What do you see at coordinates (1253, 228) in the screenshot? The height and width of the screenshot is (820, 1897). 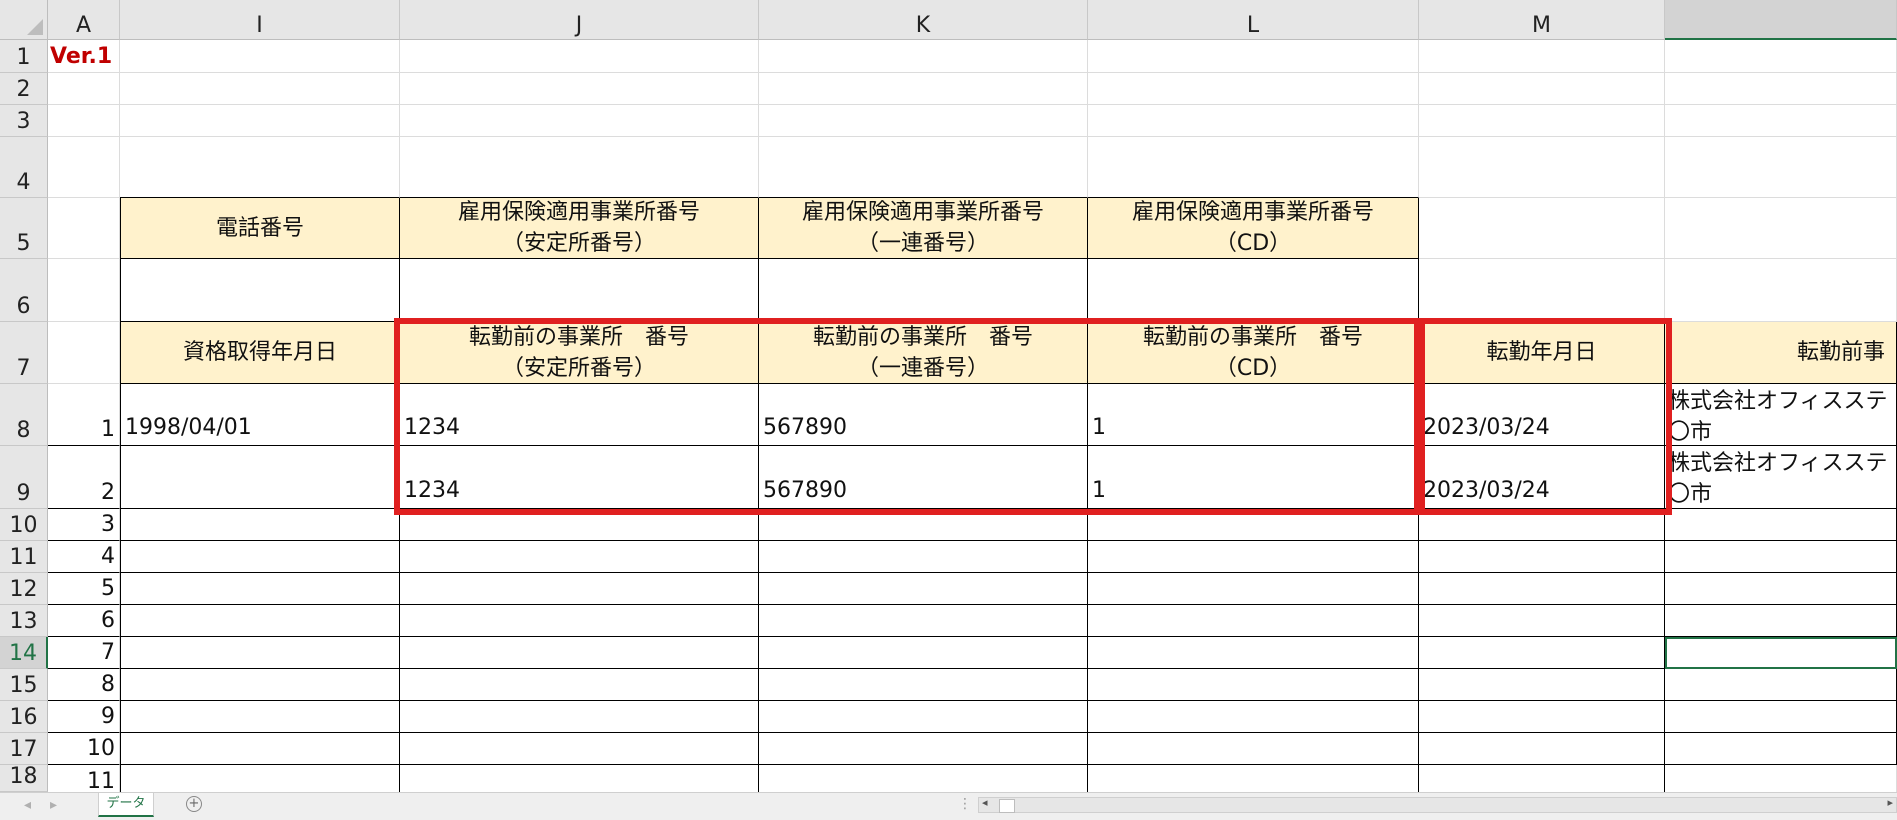 I see `header-office-no-c: 雇用保険適用事業所番号 （CD）` at bounding box center [1253, 228].